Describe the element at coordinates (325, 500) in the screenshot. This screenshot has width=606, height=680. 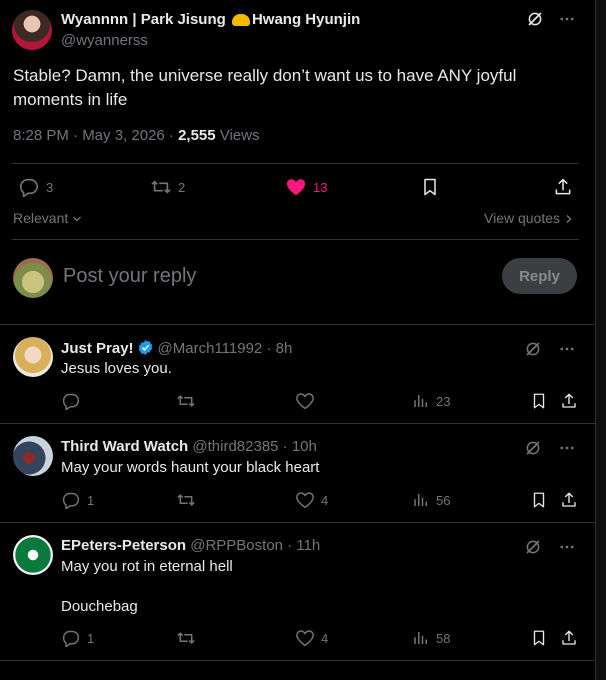
I see `like-count: 4` at that location.